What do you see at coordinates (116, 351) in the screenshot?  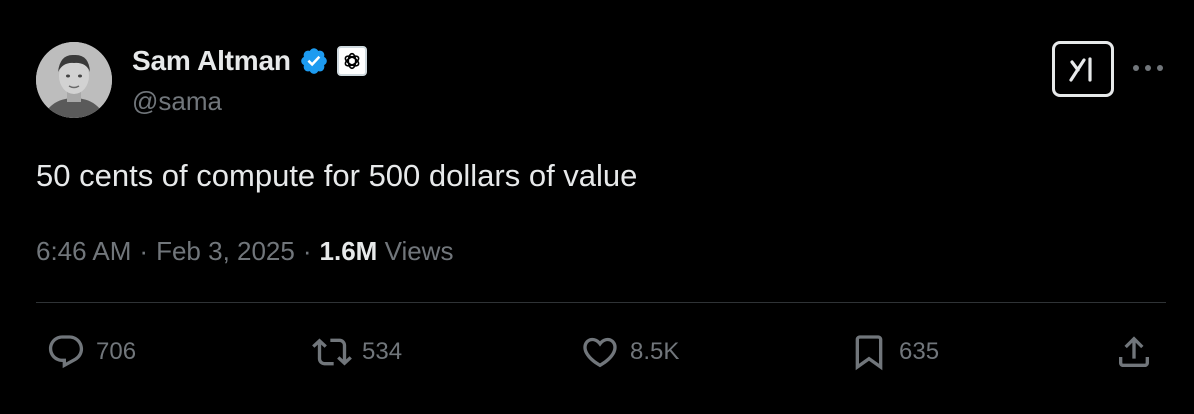 I see `reply-count: 706` at bounding box center [116, 351].